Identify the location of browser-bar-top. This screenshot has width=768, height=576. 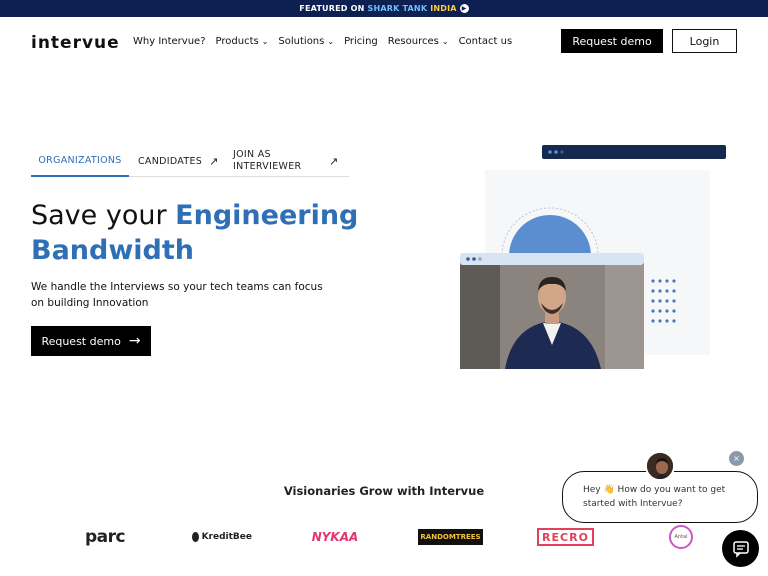
(634, 152).